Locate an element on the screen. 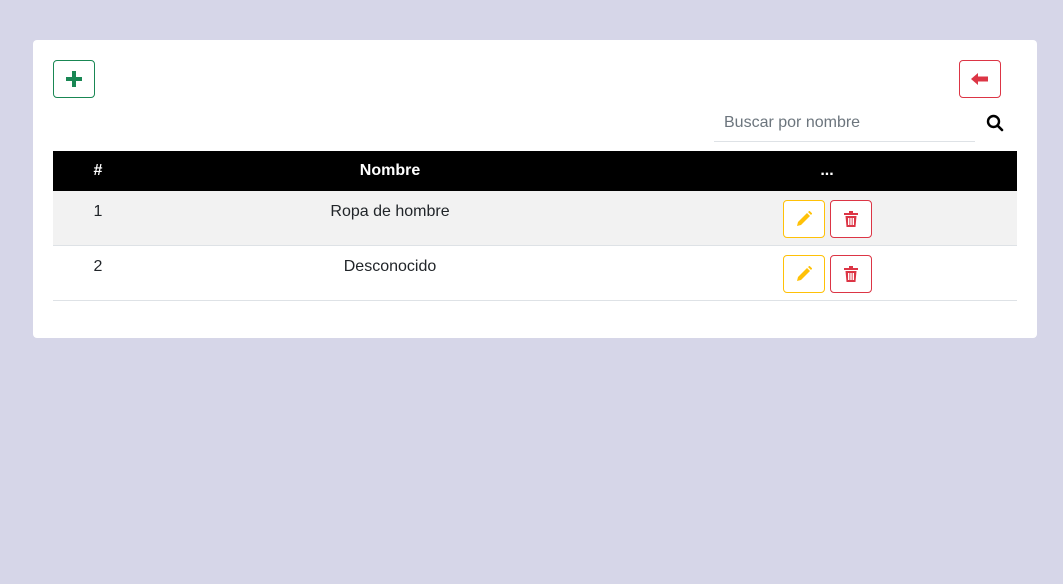 This screenshot has width=1063, height=584. header-name: Nombre is located at coordinates (390, 170).